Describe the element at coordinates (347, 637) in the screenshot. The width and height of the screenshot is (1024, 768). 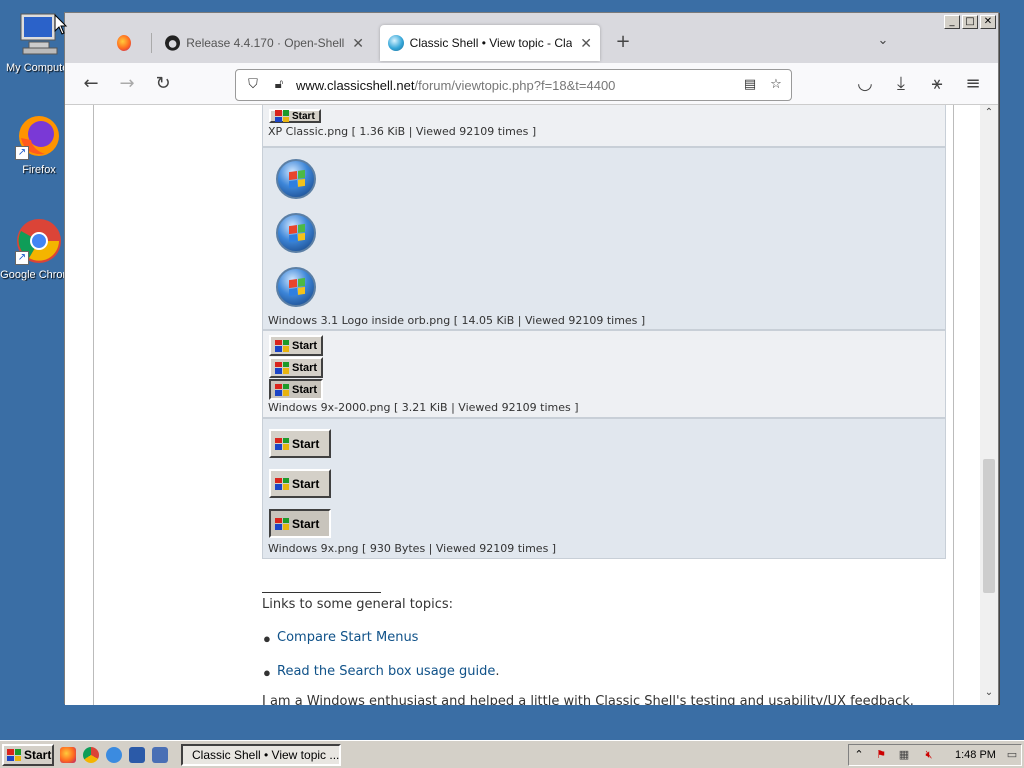
I see `link-compare-start-menus: Compare Start Menus` at that location.